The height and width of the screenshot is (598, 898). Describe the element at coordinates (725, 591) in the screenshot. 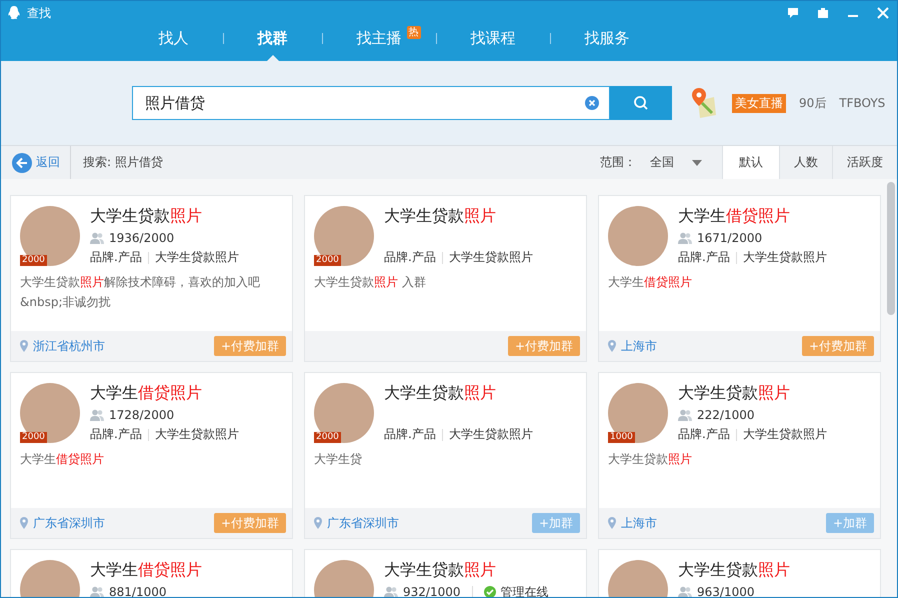

I see `member-count: 963/1000` at that location.